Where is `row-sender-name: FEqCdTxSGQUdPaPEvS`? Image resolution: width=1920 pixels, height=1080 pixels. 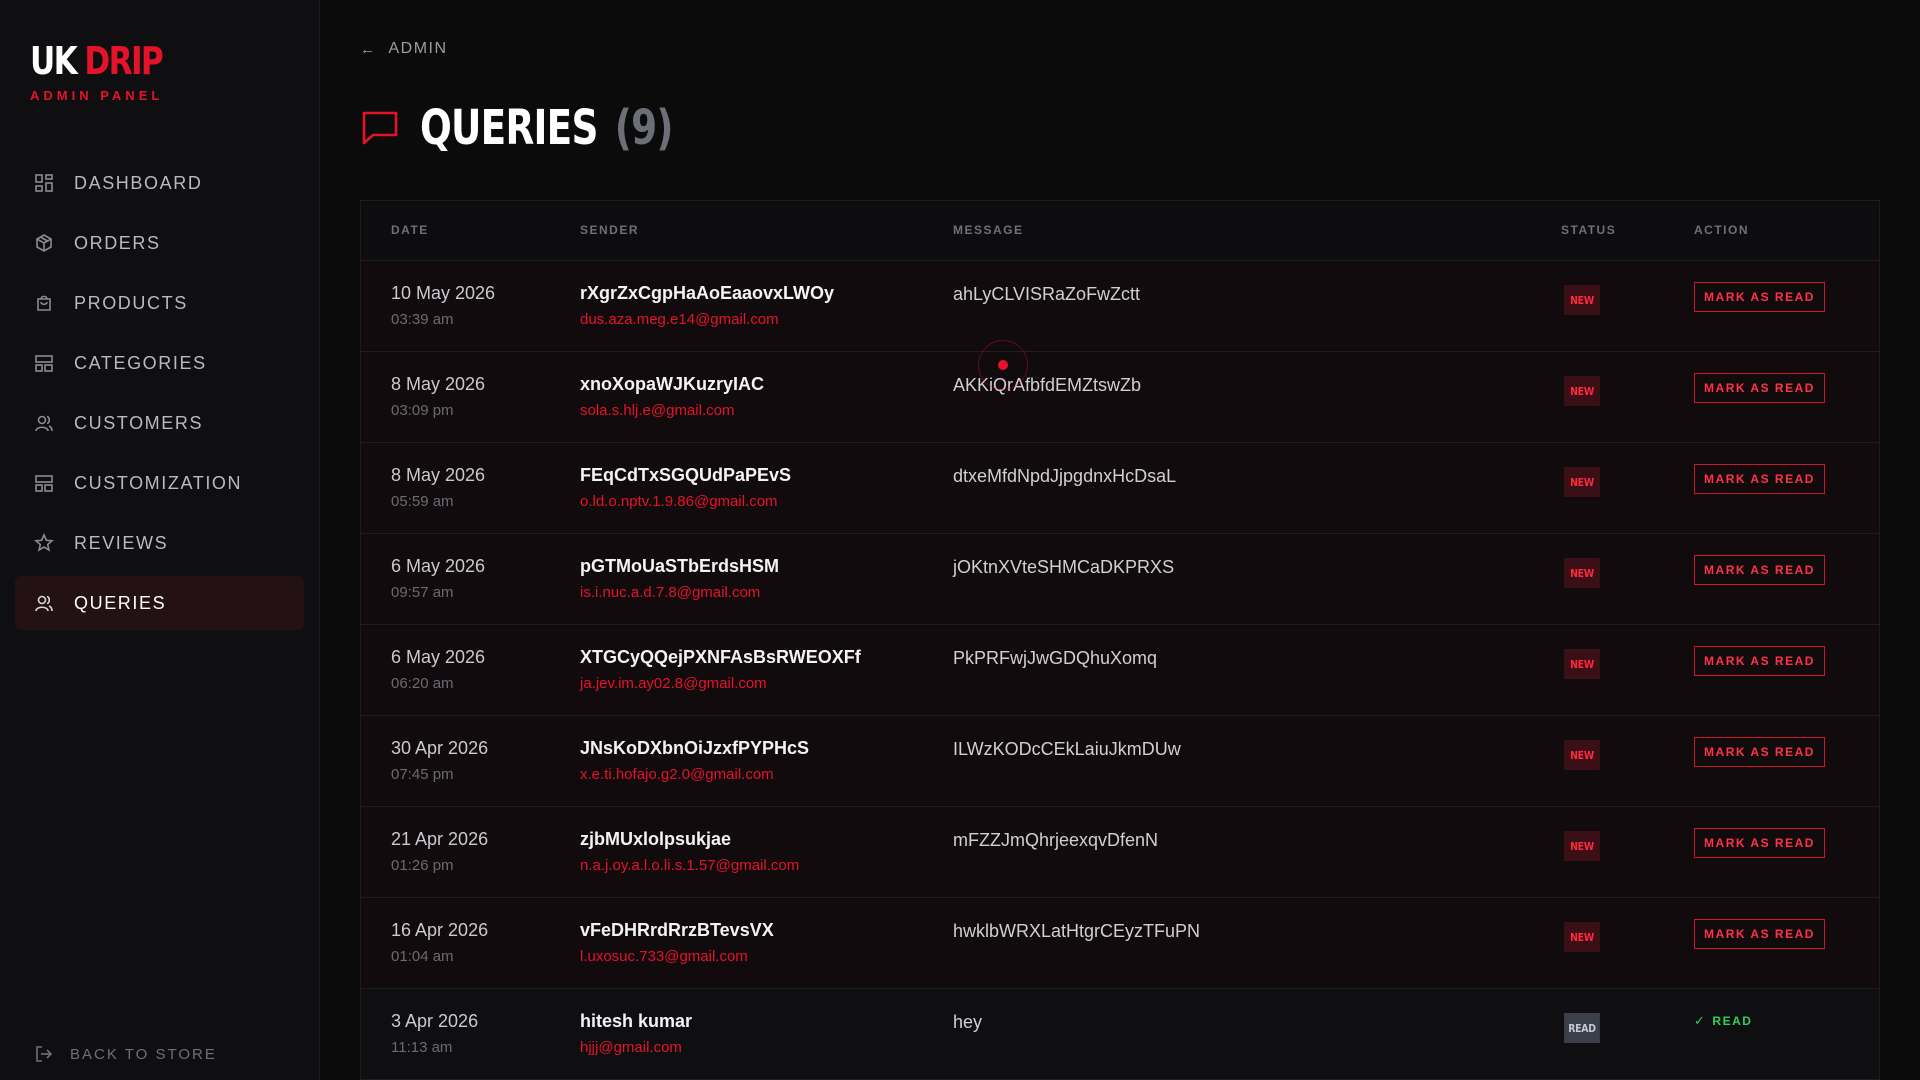
row-sender-name: FEqCdTxSGQUdPaPEvS is located at coordinates (686, 475).